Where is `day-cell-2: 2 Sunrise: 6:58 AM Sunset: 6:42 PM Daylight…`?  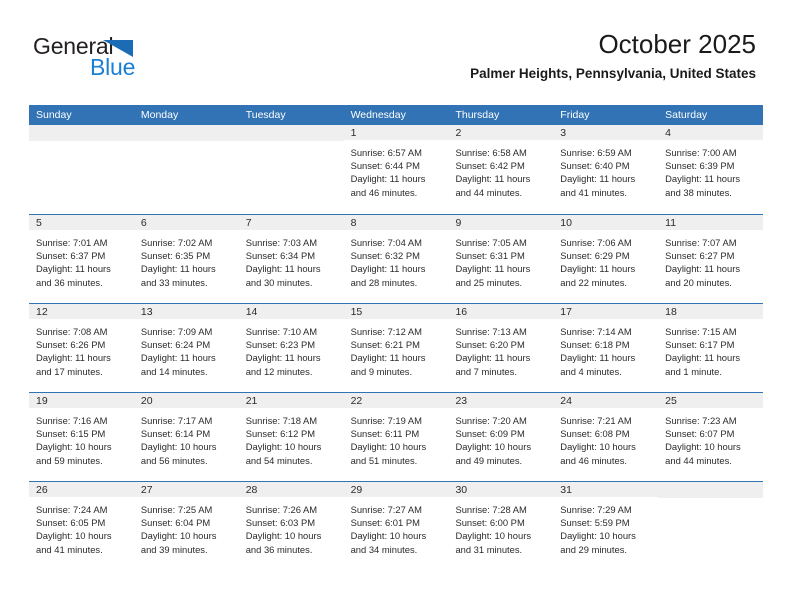
day-cell-2: 2 Sunrise: 6:58 AM Sunset: 6:42 PM Daylight… is located at coordinates (501, 169).